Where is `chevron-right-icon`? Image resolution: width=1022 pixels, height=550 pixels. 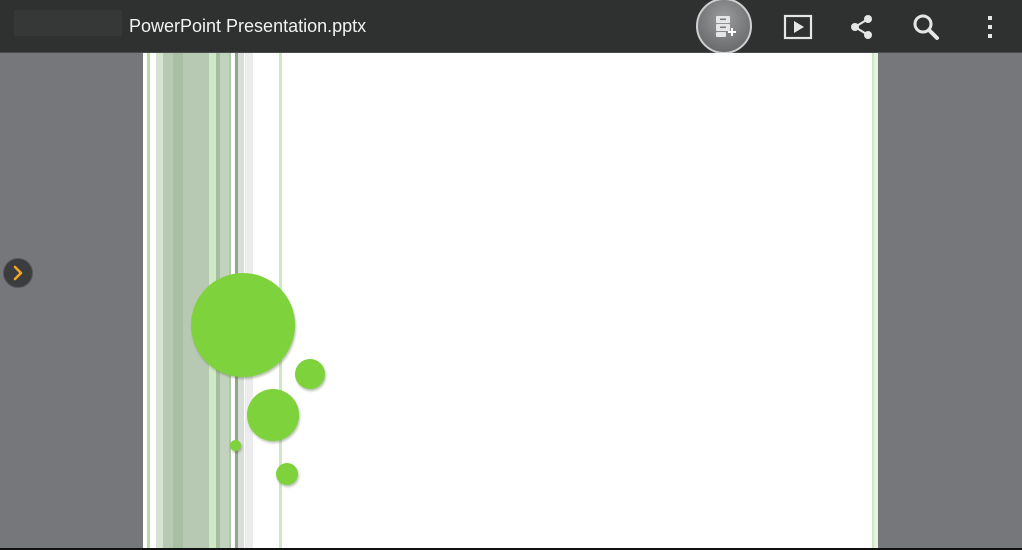
chevron-right-icon is located at coordinates (18, 273).